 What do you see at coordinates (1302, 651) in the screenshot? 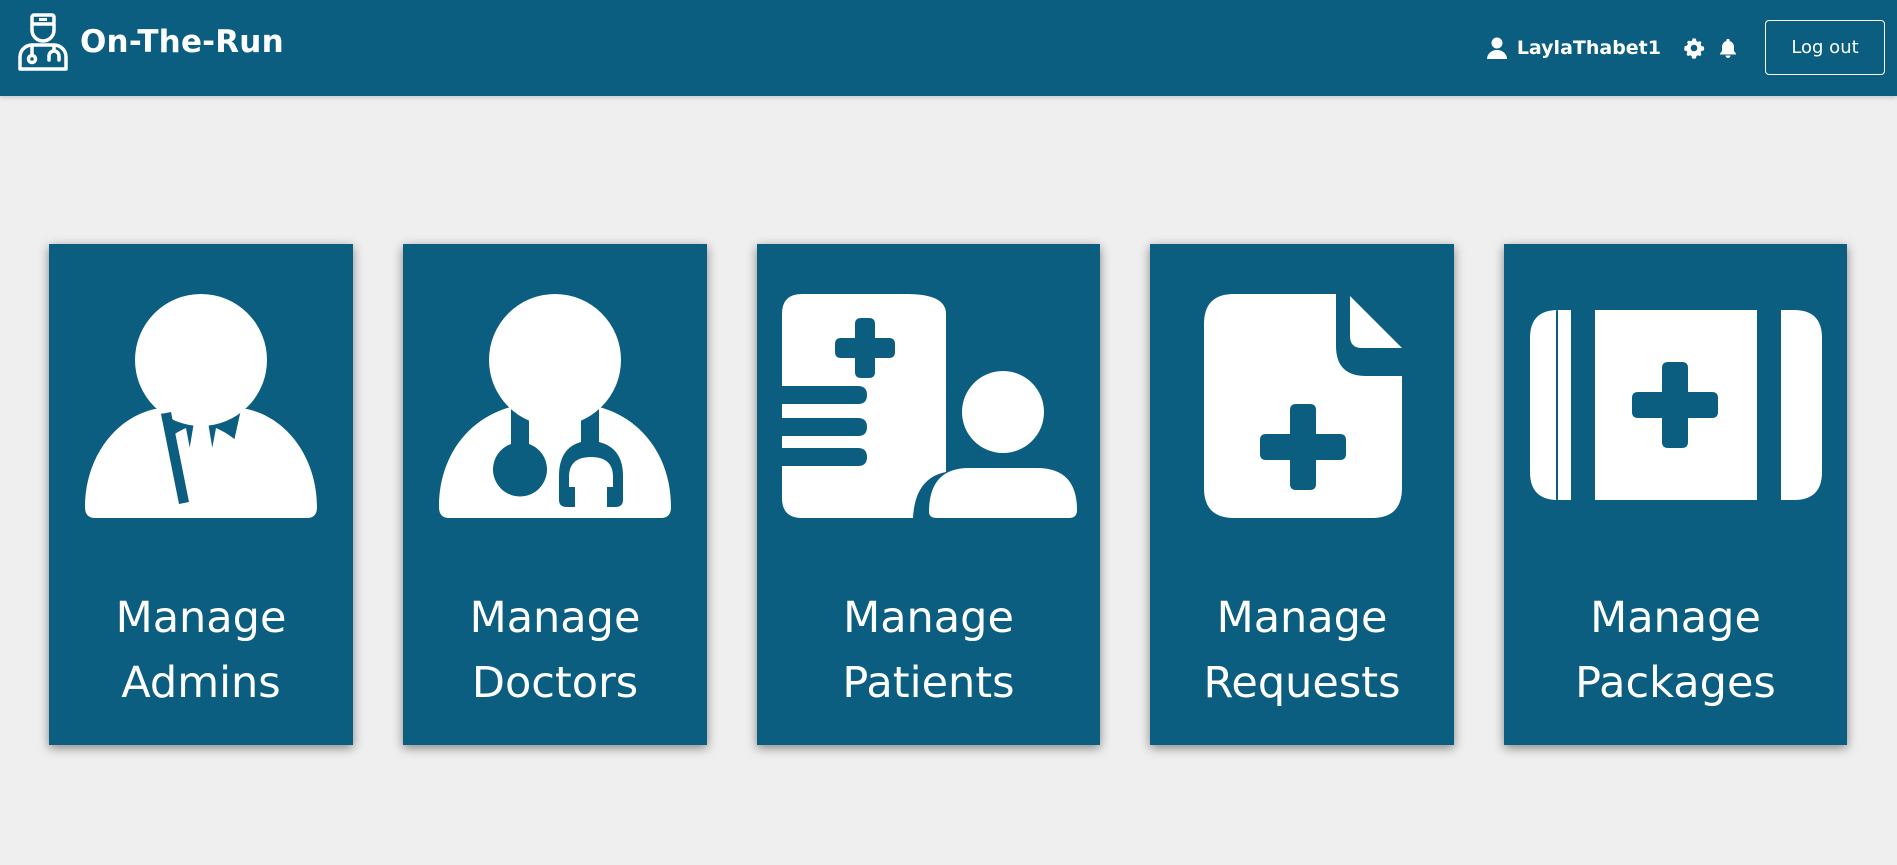
I see `card-label: Manage Requests` at bounding box center [1302, 651].